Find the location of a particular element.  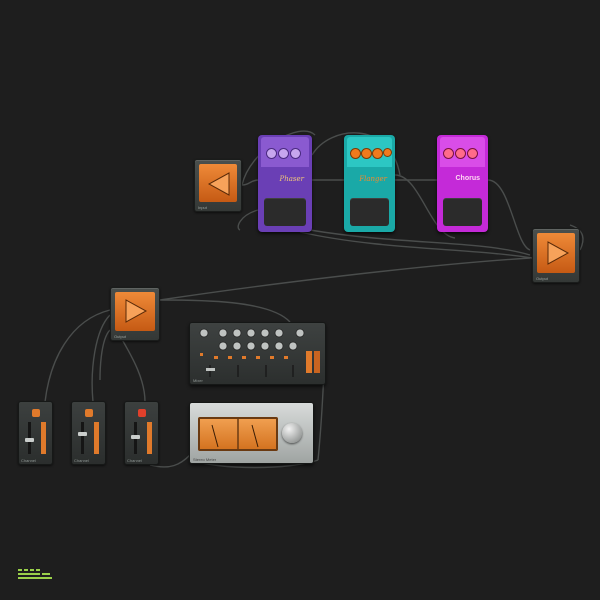

app-logo-icon is located at coordinates (35, 575).